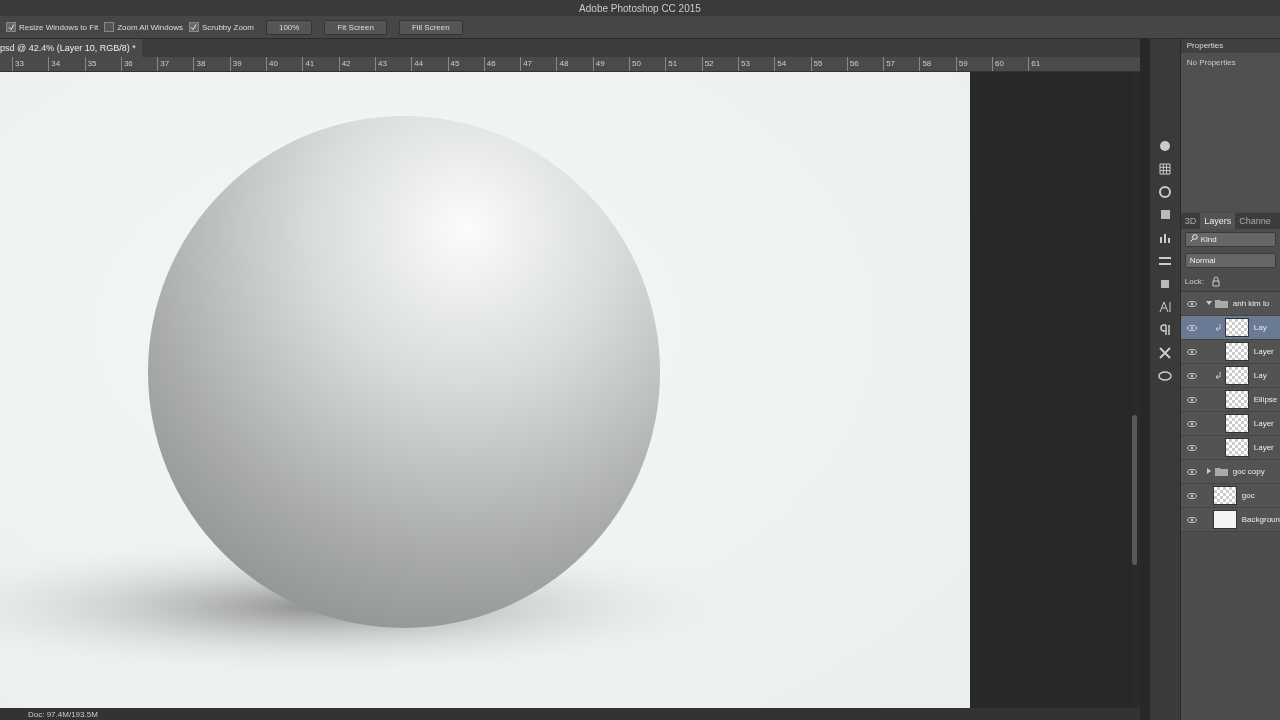 Image resolution: width=1280 pixels, height=720 pixels. What do you see at coordinates (611, 64) in the screenshot?
I see `ruler-number: 49` at bounding box center [611, 64].